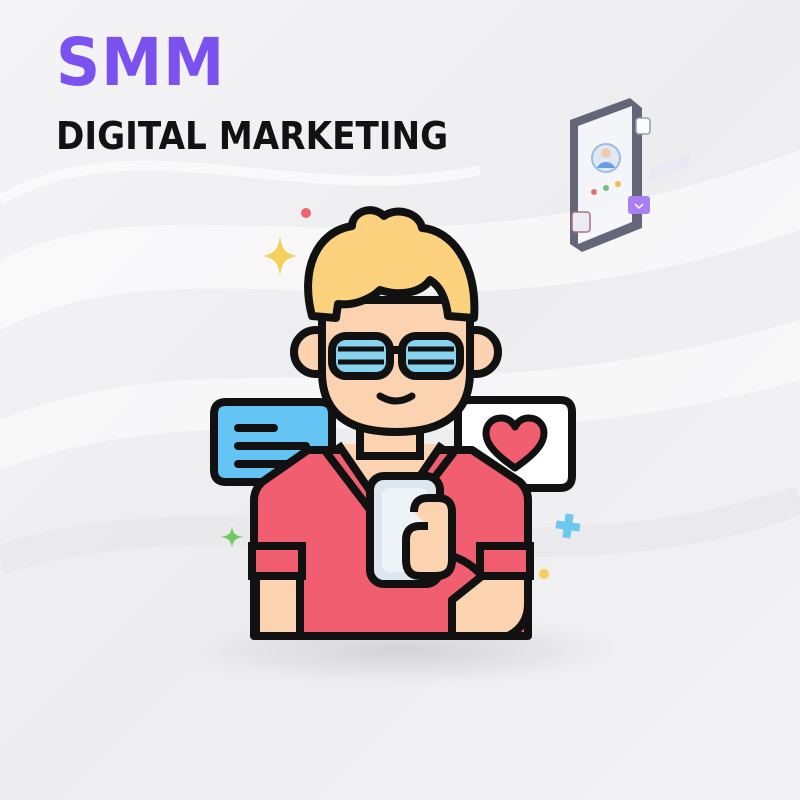 The height and width of the screenshot is (800, 800). Describe the element at coordinates (280, 256) in the screenshot. I see `sparkle-yellow-icon` at that location.